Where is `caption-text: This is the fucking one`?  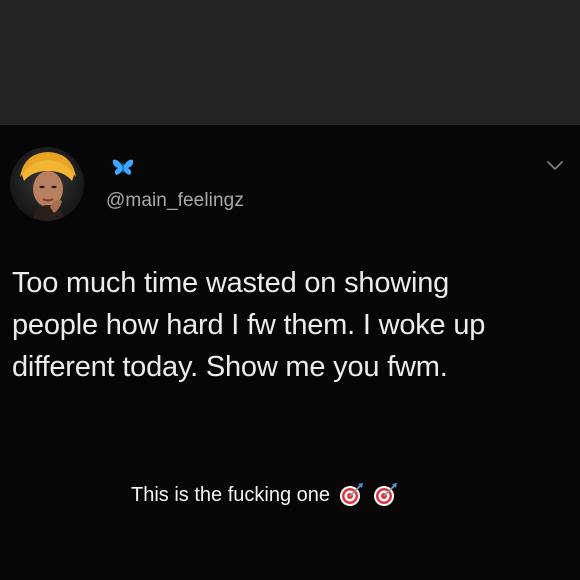
caption-text: This is the fucking one is located at coordinates (230, 494).